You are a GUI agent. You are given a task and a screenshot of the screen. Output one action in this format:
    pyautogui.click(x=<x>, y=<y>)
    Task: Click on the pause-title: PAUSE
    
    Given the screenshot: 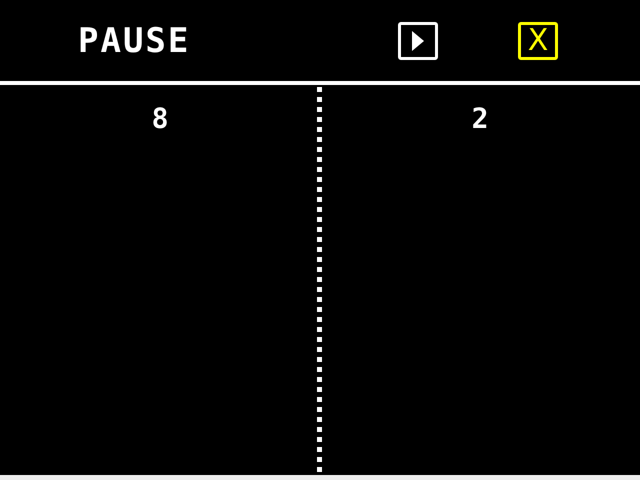 What is the action you would take?
    pyautogui.click(x=135, y=41)
    